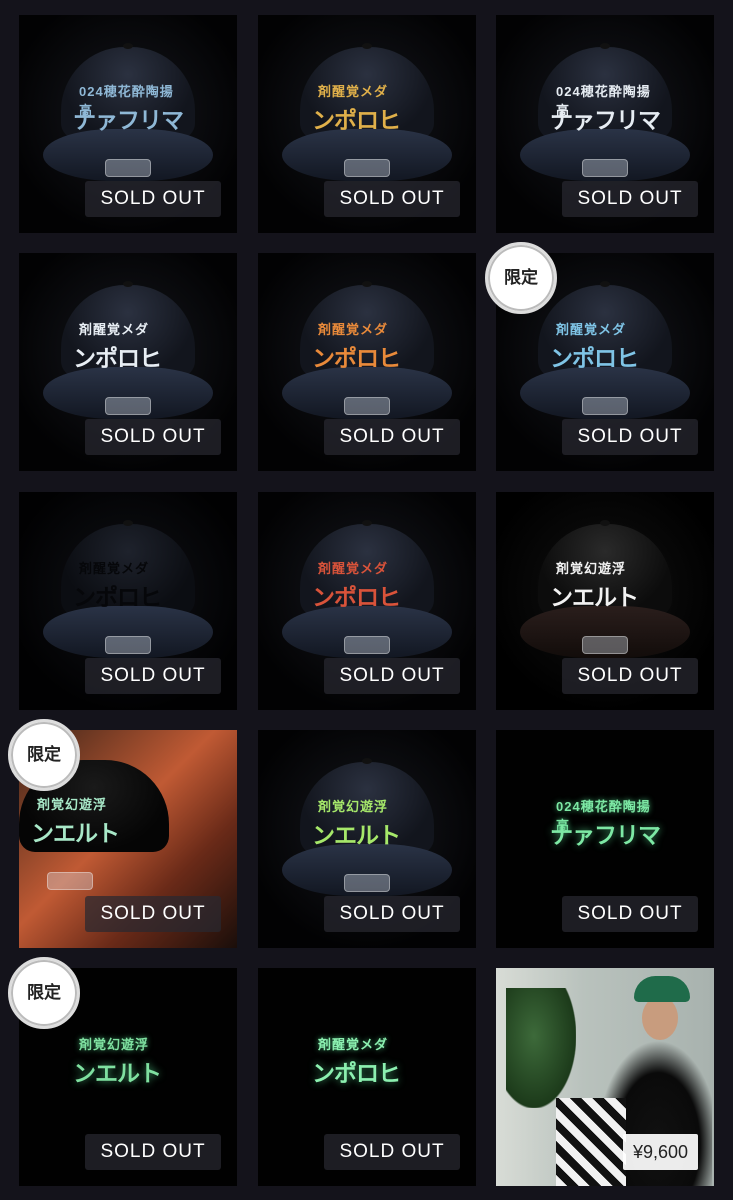 The height and width of the screenshot is (1200, 733). I want to click on zebra-blanket, so click(591, 1142).